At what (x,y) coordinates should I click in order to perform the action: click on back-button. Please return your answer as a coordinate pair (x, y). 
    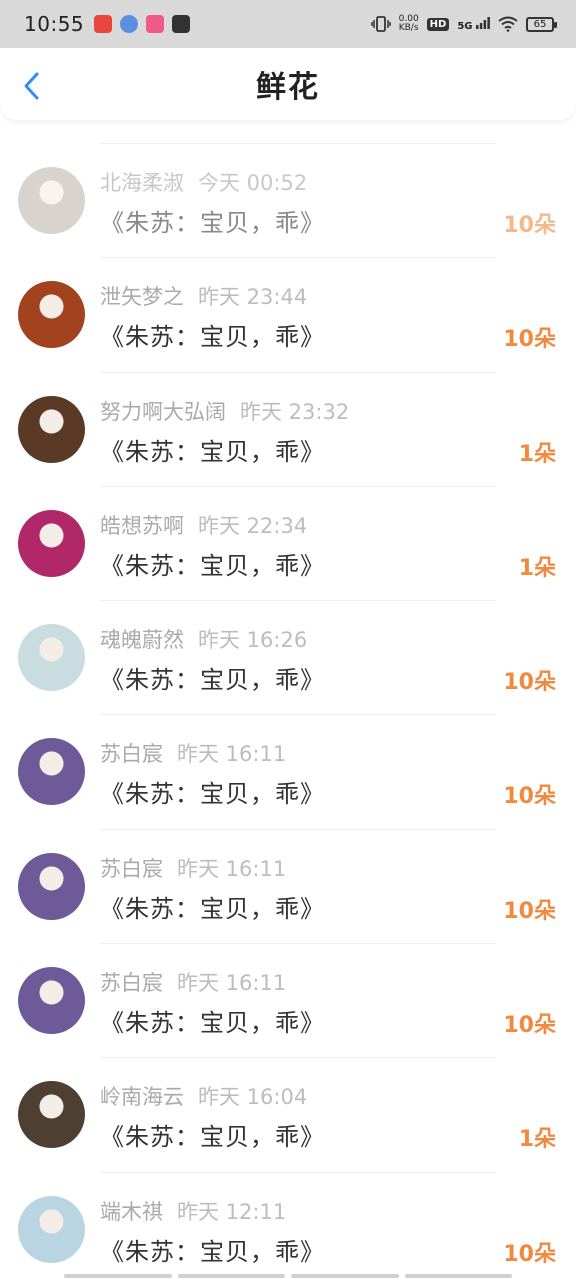
    Looking at the image, I should click on (32, 86).